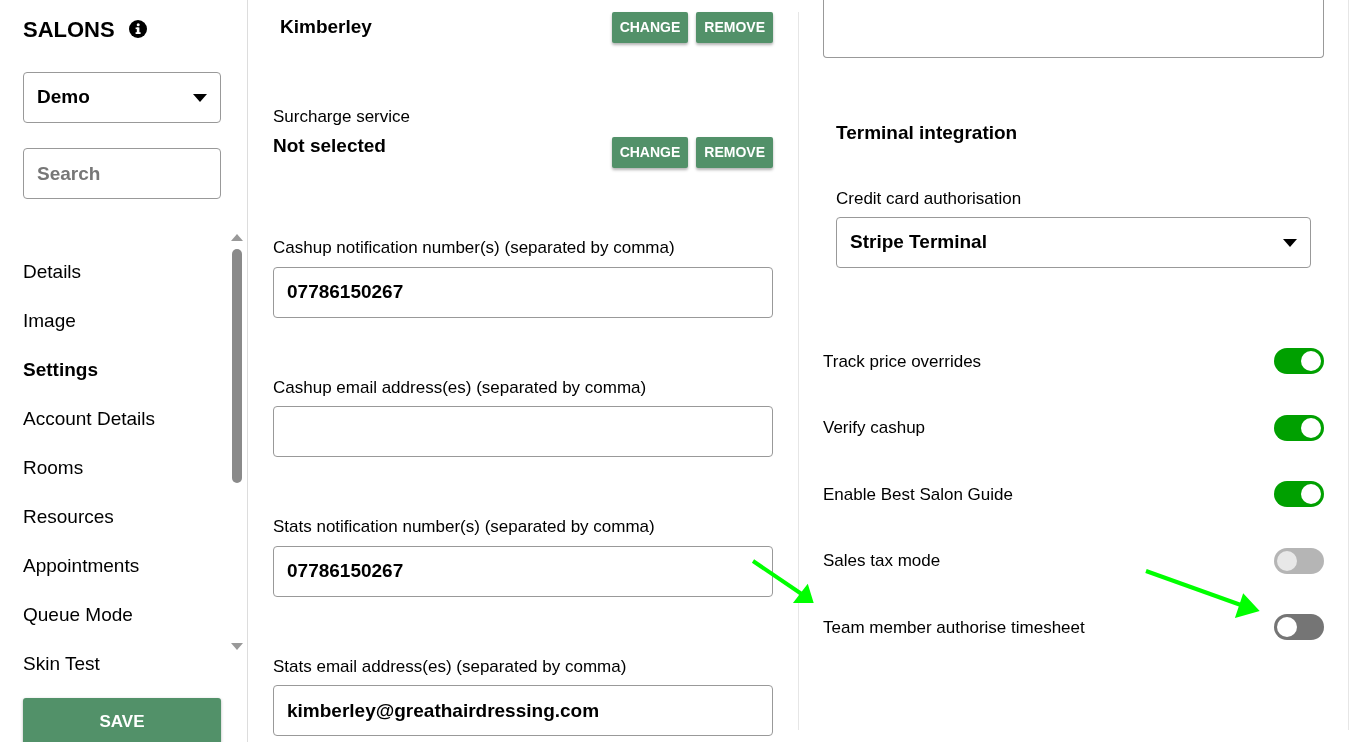 The image size is (1349, 742). Describe the element at coordinates (122, 566) in the screenshot. I see `nav-item: Appointments` at that location.